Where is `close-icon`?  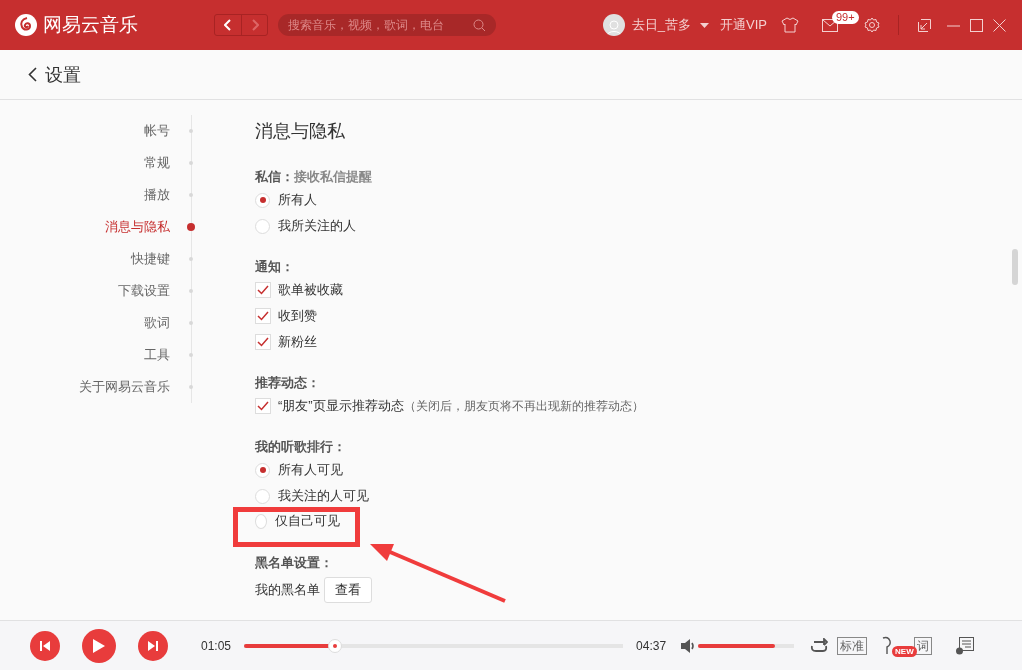
close-icon is located at coordinates (999, 25).